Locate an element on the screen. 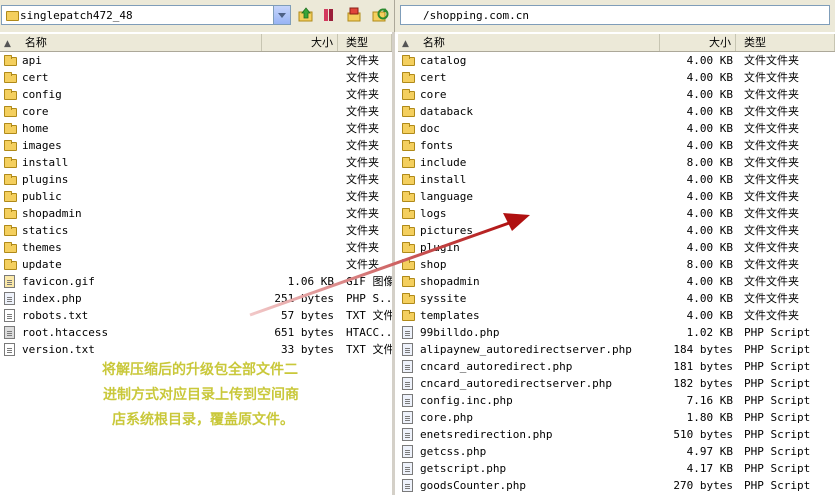  folder-row: include 8.00 KB 文件文件夹 is located at coordinates (616, 162).